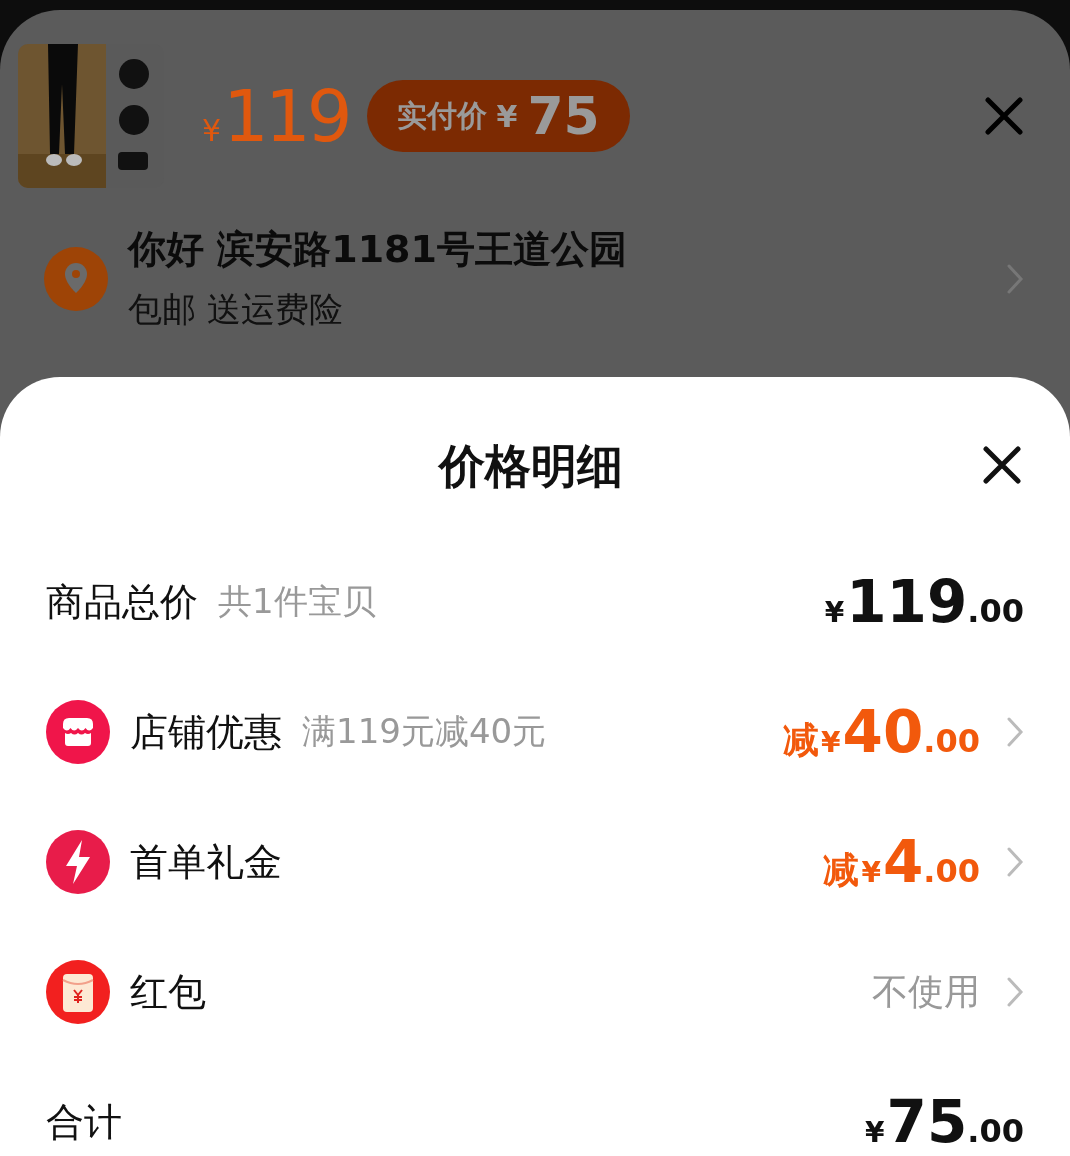  Describe the element at coordinates (78, 862) in the screenshot. I see `lightning-icon` at that location.